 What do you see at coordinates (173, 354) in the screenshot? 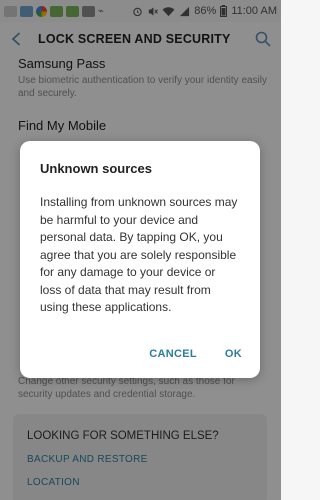
I see `cancel-button: CANCEL` at bounding box center [173, 354].